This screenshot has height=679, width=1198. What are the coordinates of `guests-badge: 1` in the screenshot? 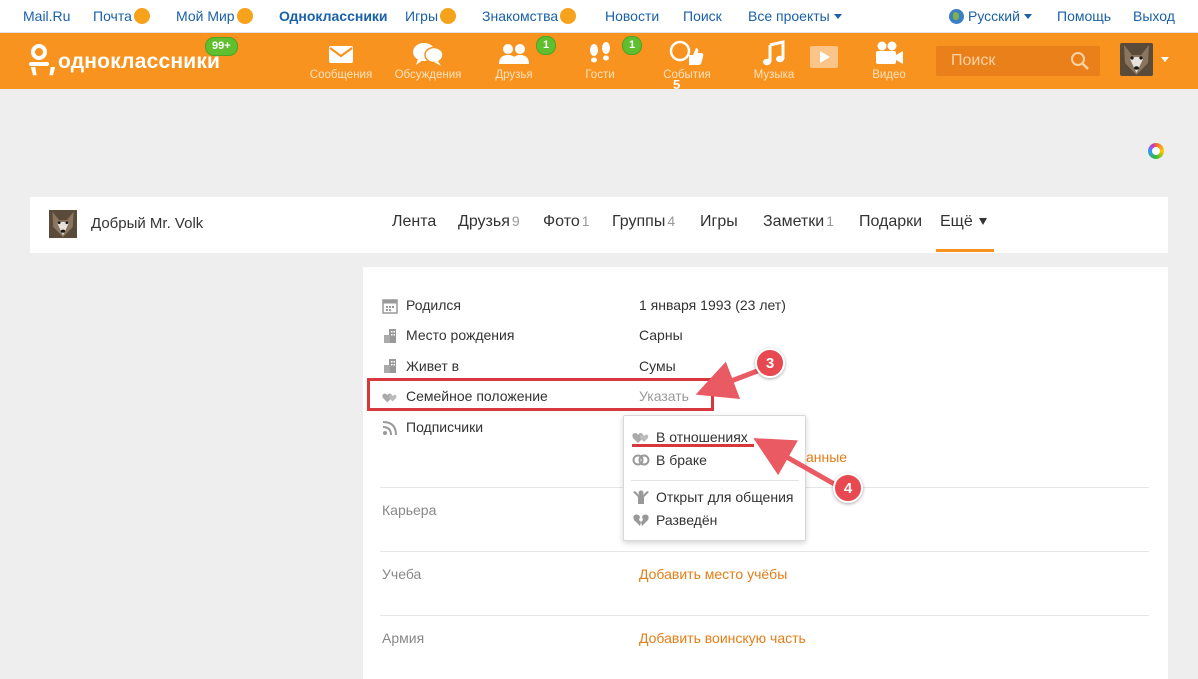 It's located at (632, 45).